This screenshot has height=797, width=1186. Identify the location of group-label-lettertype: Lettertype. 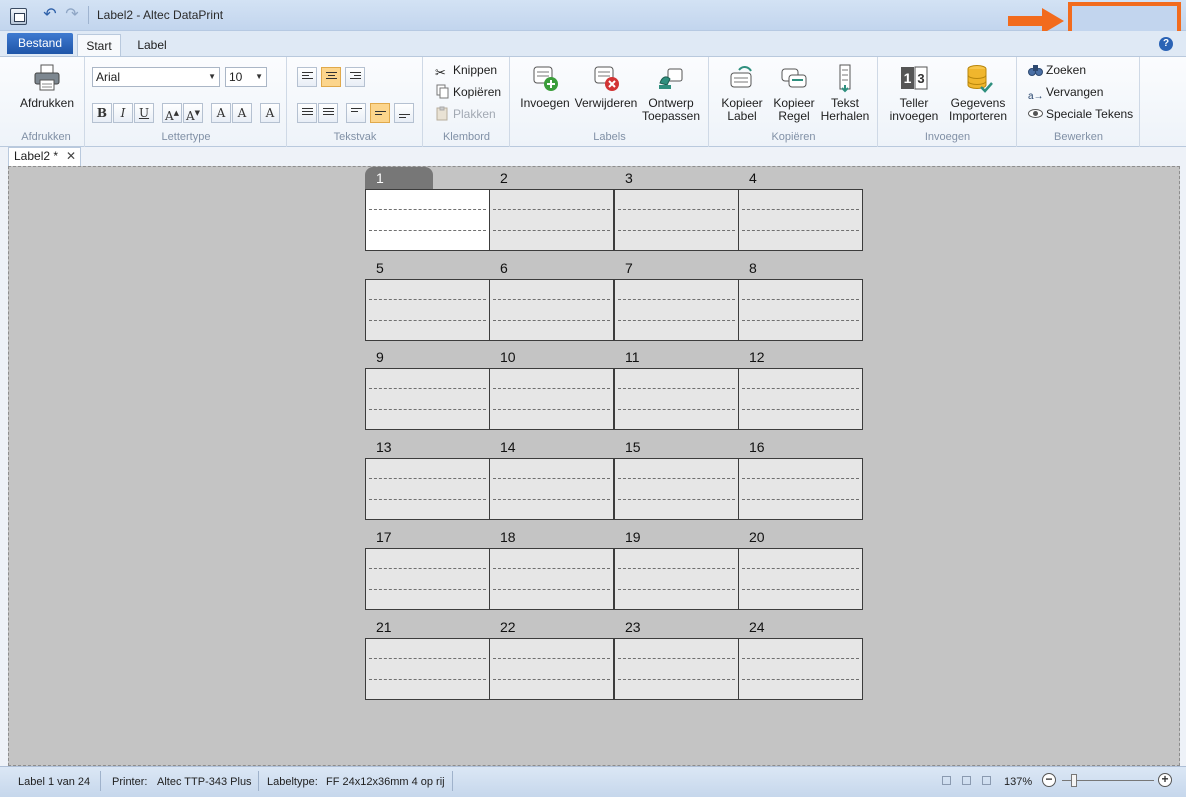
(186, 137).